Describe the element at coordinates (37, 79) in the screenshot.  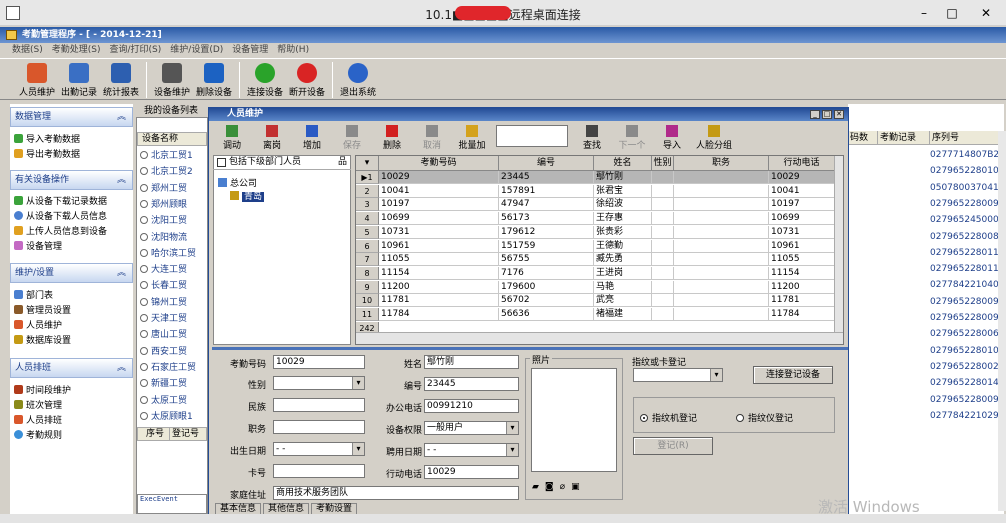
I see `staff-maintenance-button: 人员维护` at that location.